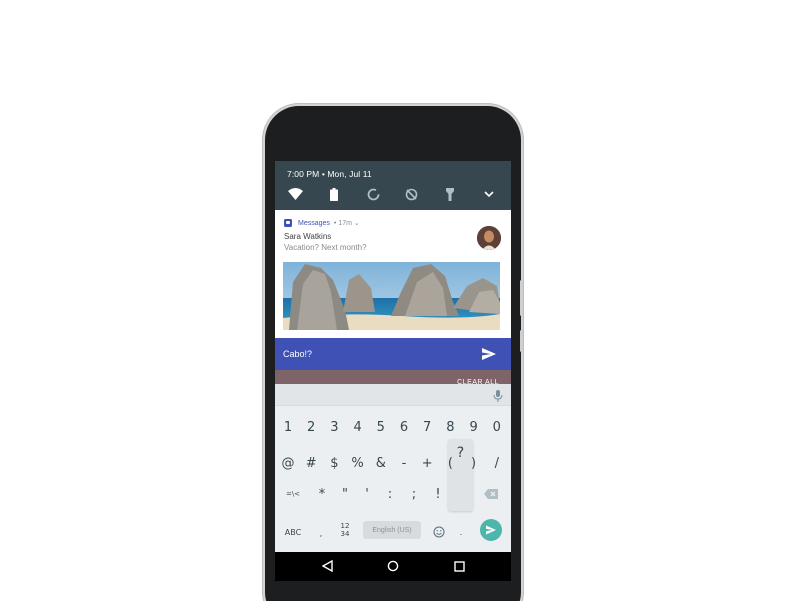 The width and height of the screenshot is (801, 601). Describe the element at coordinates (311, 463) in the screenshot. I see `symbol-key: #` at that location.